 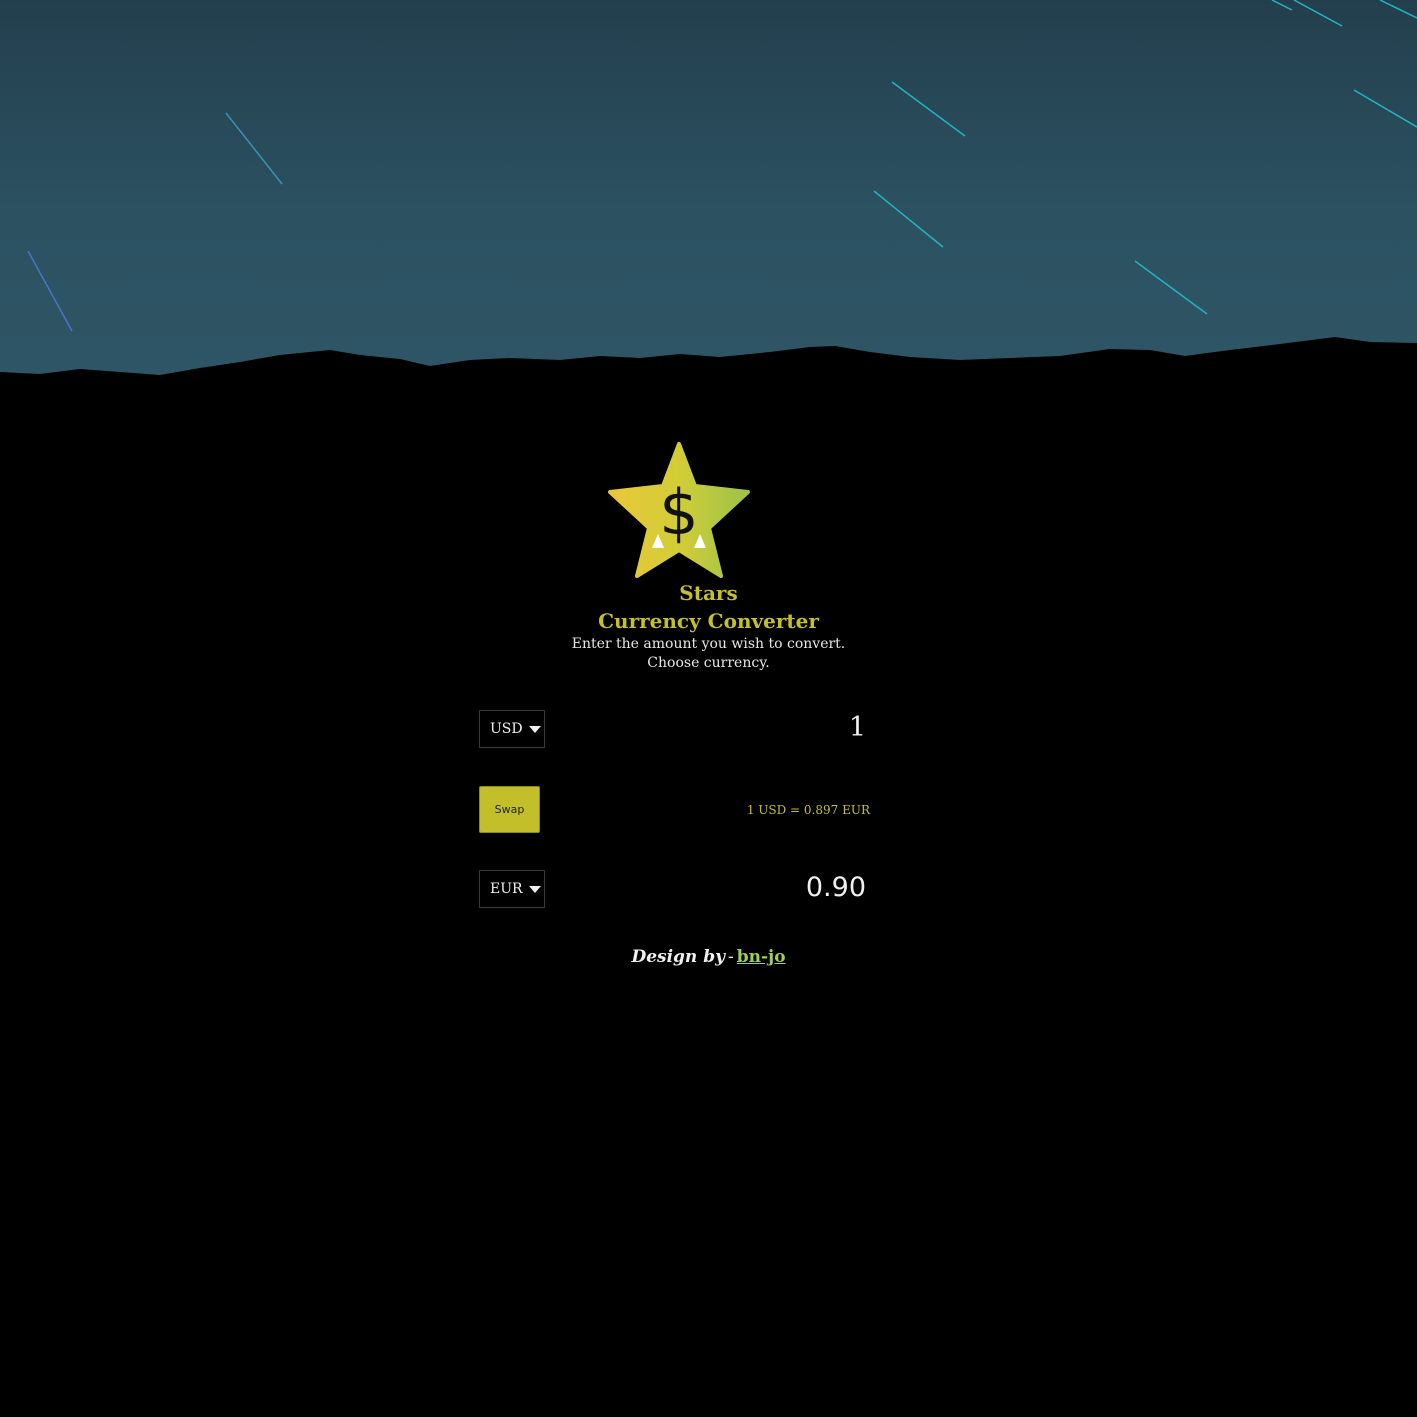 I want to click on star-dollar-logo-icon: $, so click(x=679, y=510).